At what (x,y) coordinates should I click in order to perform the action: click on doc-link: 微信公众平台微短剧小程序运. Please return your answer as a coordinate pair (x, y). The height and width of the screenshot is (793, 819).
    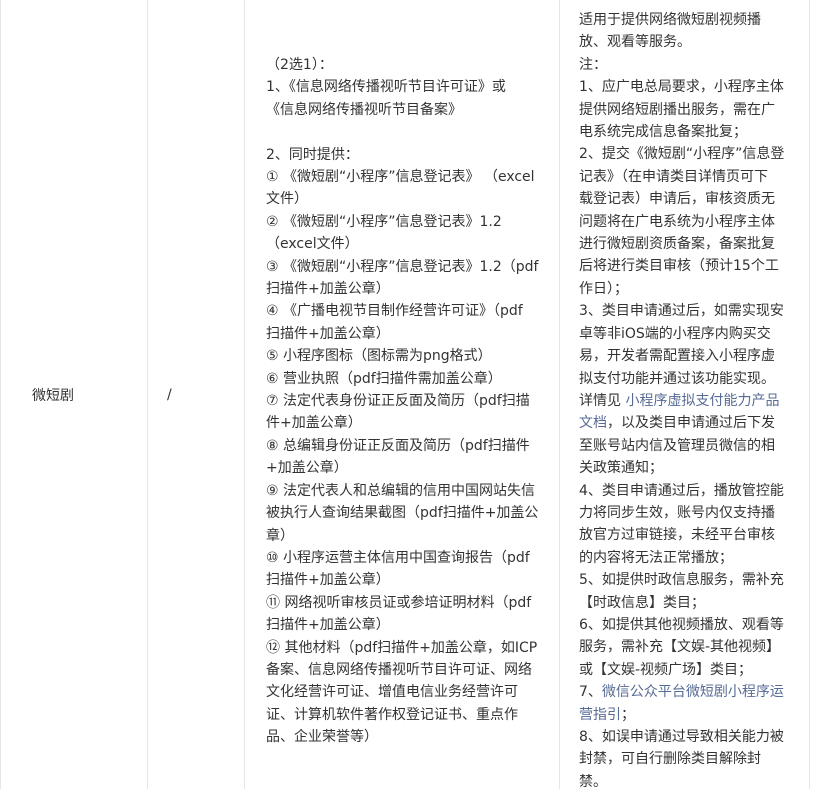
    Looking at the image, I should click on (693, 692).